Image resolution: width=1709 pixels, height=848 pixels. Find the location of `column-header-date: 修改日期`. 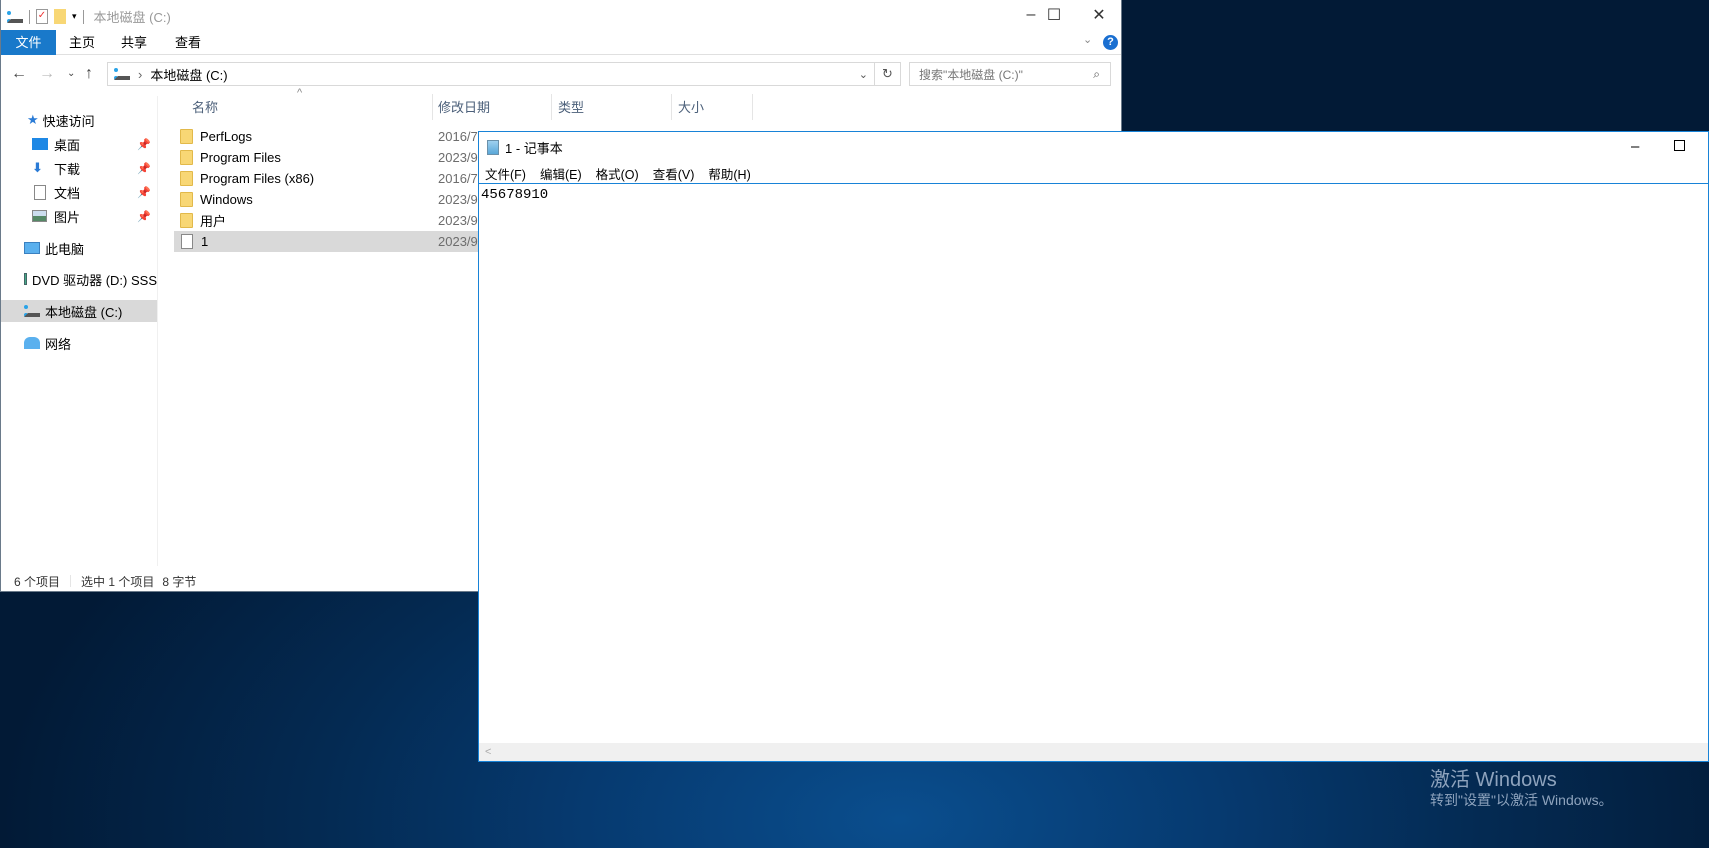

column-header-date: 修改日期 is located at coordinates (464, 108).